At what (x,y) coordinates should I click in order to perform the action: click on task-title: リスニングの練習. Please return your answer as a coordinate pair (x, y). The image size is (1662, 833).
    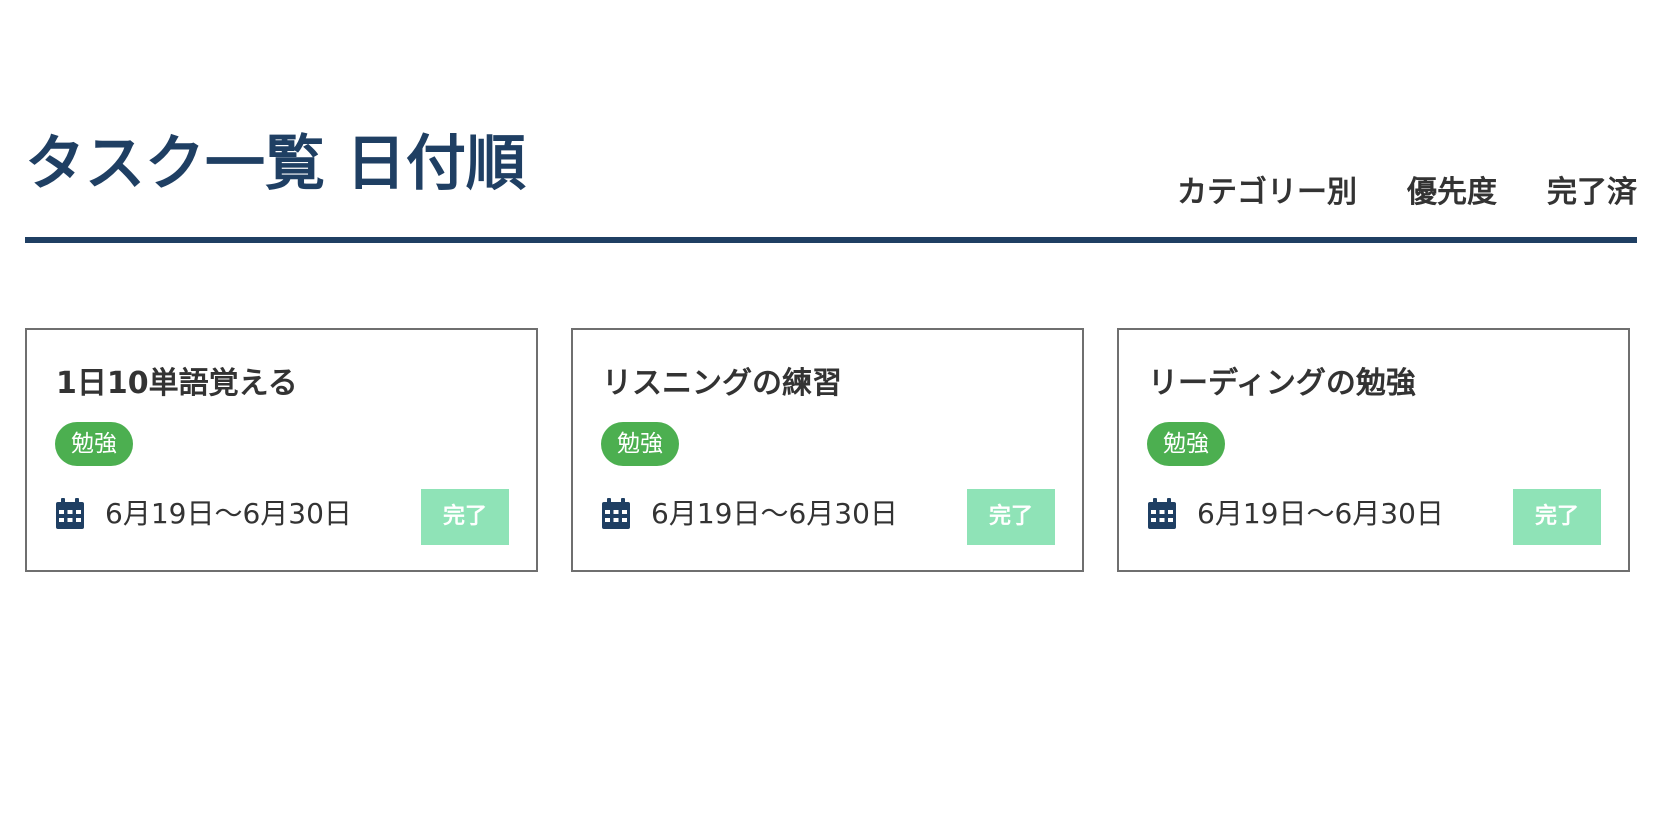
    Looking at the image, I should click on (722, 383).